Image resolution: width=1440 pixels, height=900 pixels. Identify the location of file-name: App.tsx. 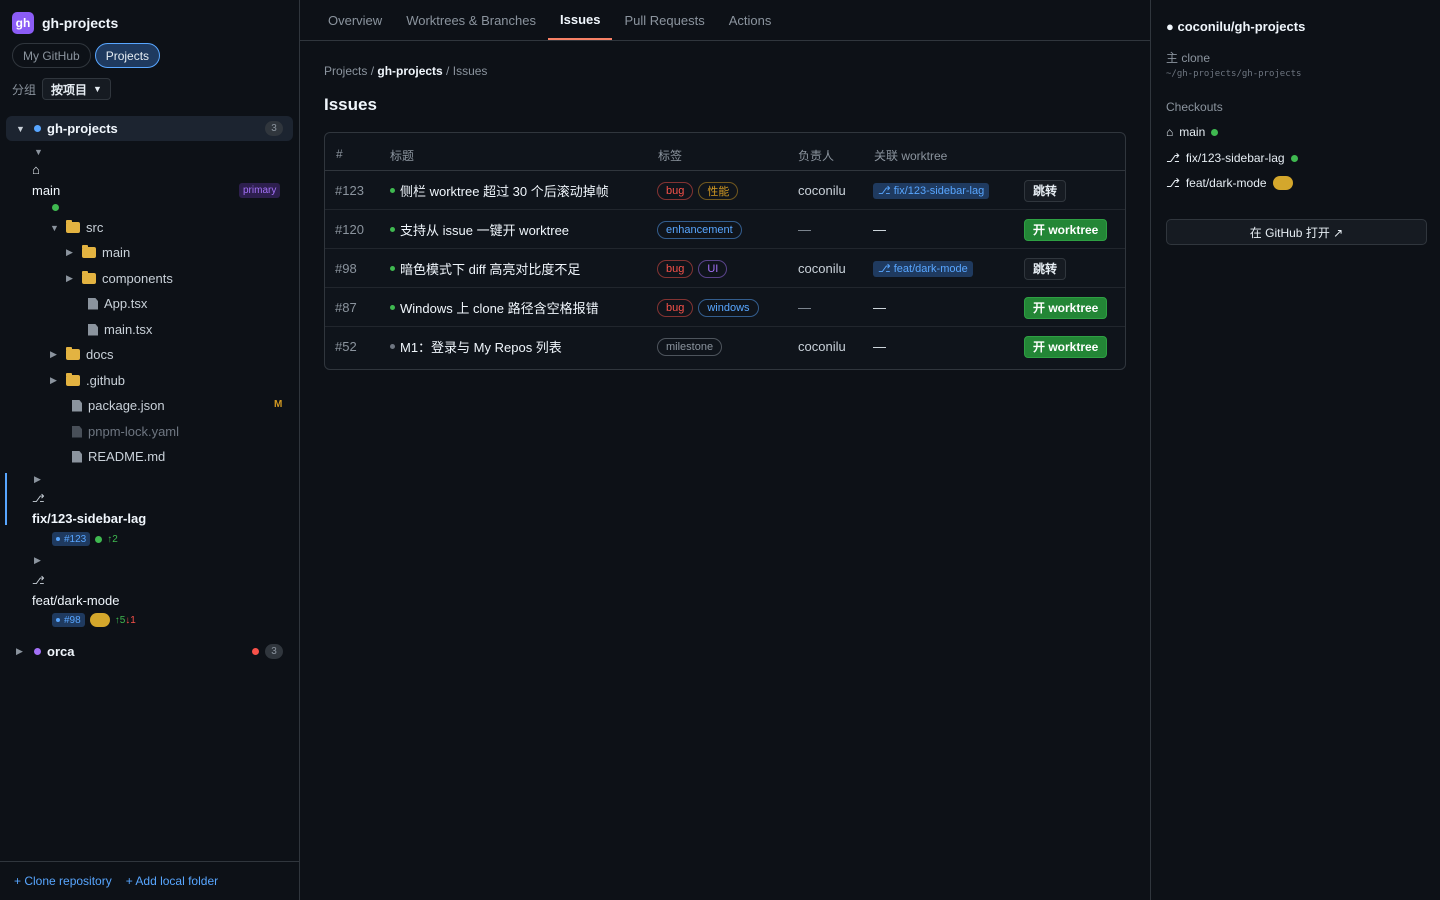
(126, 303).